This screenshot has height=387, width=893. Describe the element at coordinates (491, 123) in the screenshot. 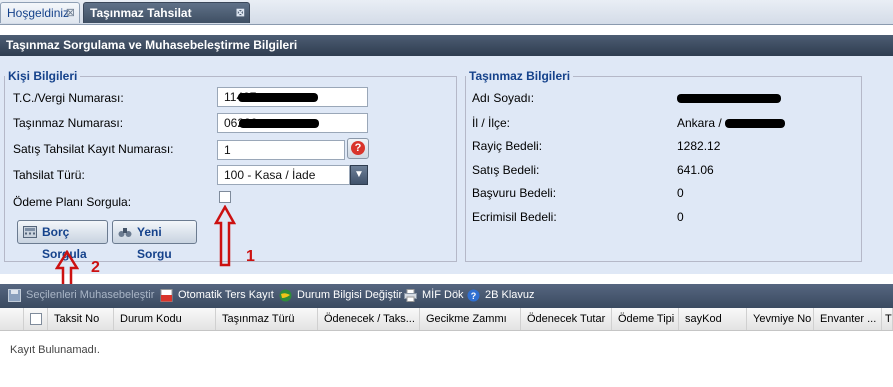

I see `il-ilce-label: İl / İlçe:` at that location.